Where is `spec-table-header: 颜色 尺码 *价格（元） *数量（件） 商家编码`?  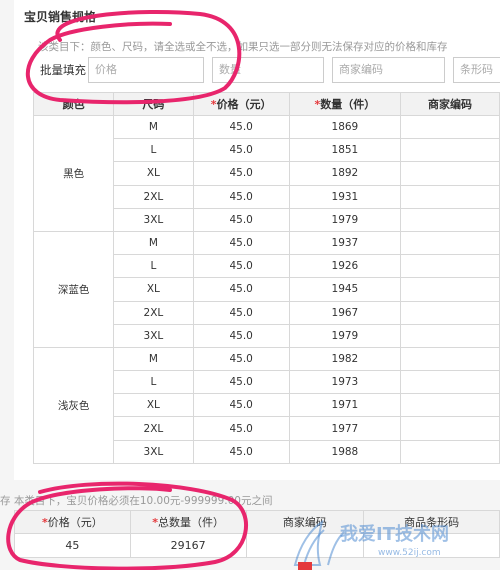 spec-table-header: 颜色 尺码 *价格（元） *数量（件） 商家编码 is located at coordinates (266, 104).